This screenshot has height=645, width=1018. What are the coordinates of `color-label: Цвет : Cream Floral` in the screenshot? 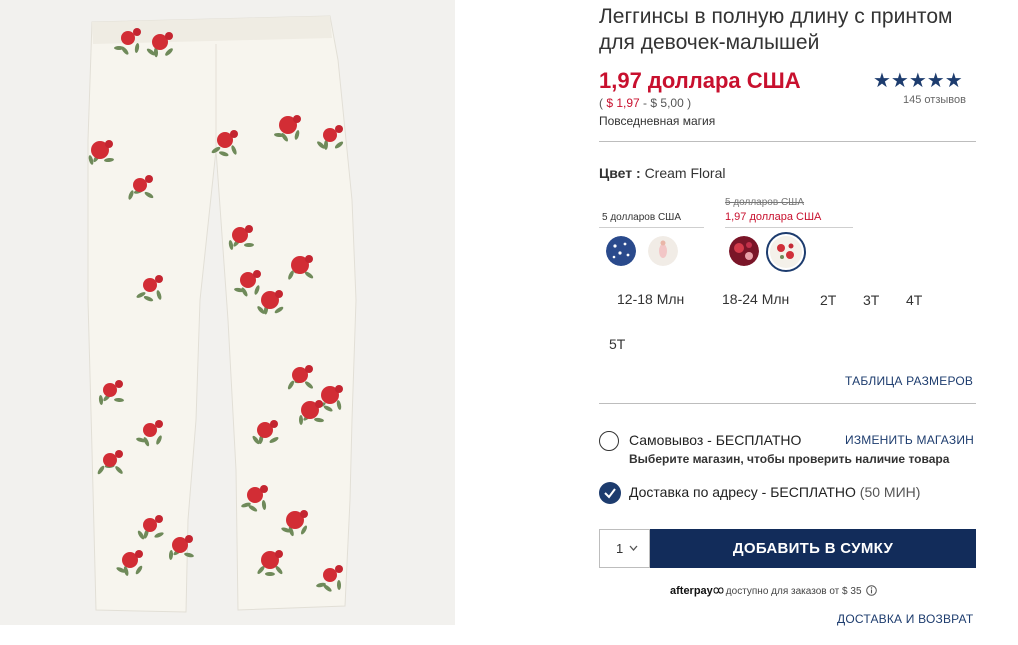 It's located at (662, 173).